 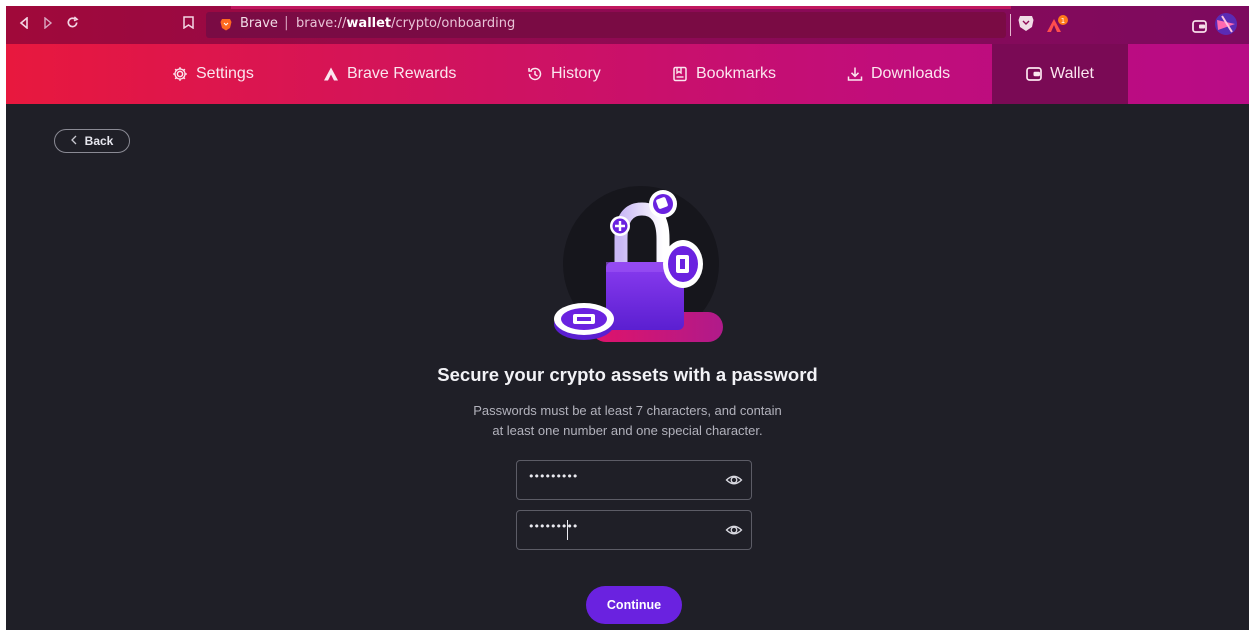 I want to click on tab-label: Brave Rewards, so click(x=402, y=73).